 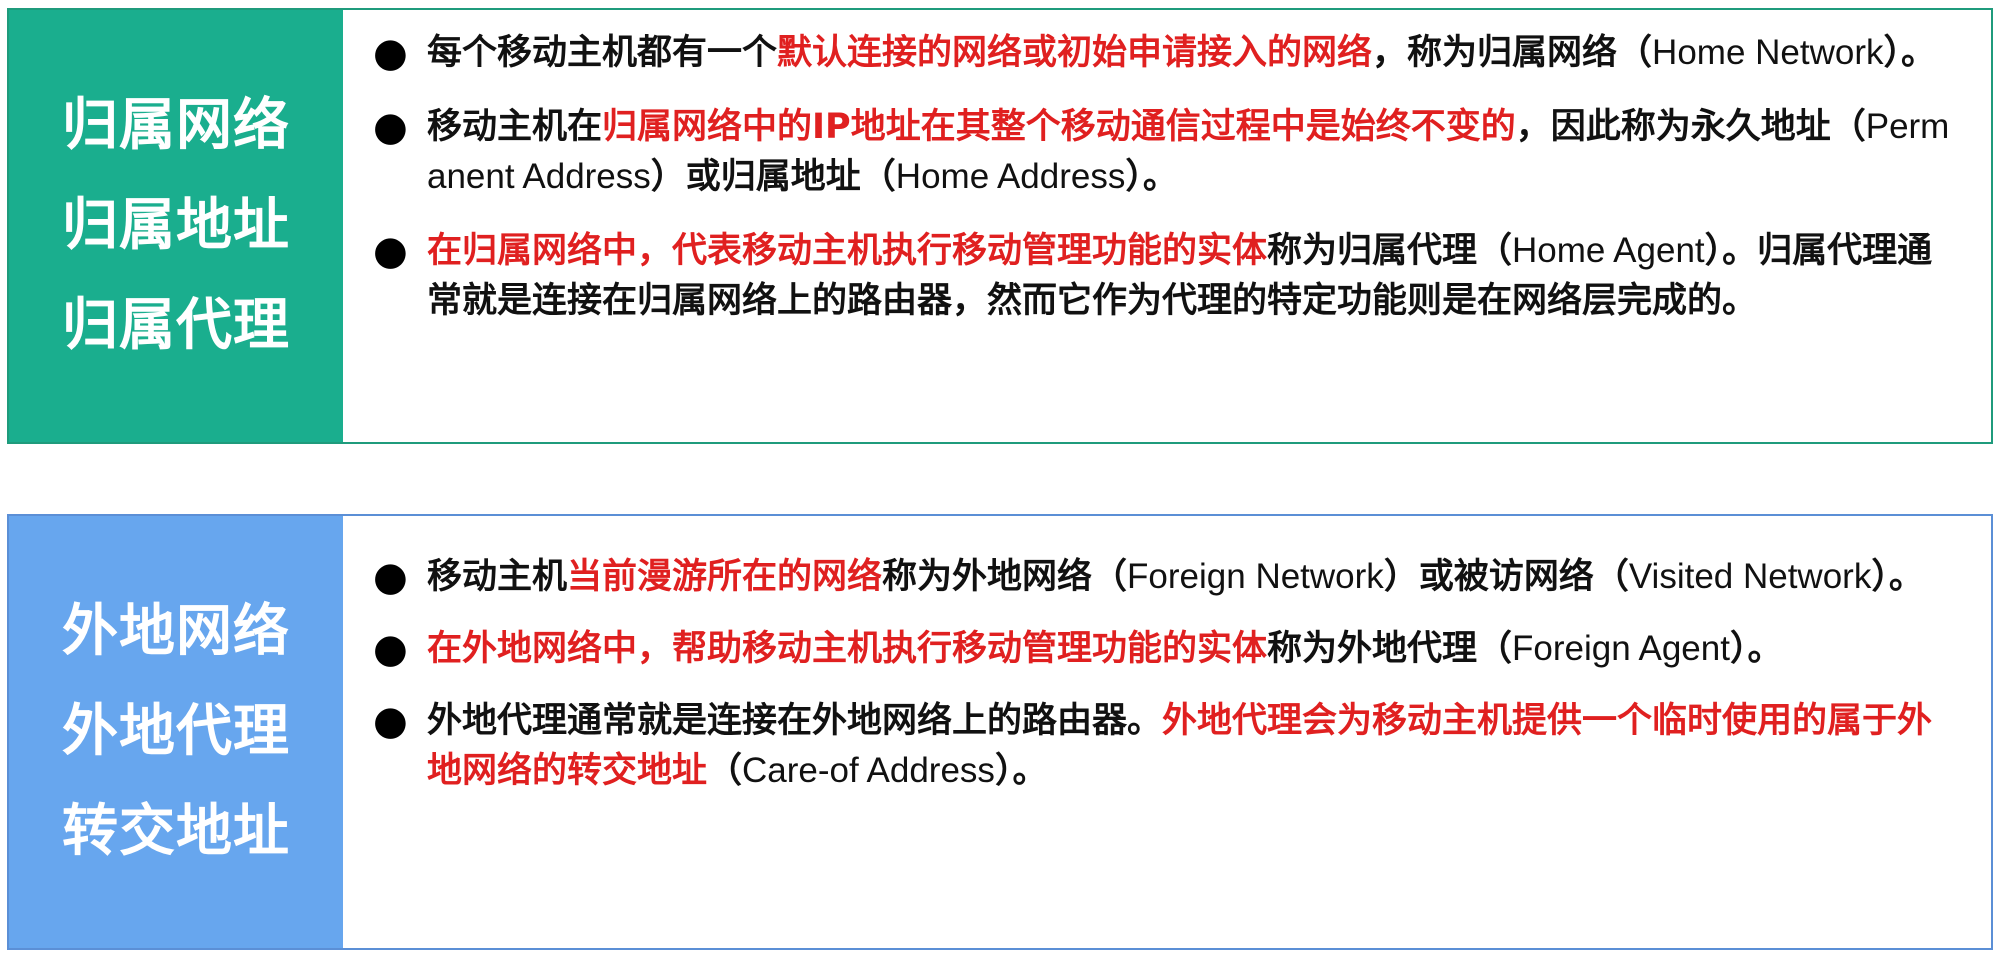 I want to click on body-text: Foreign Network, so click(x=1255, y=576).